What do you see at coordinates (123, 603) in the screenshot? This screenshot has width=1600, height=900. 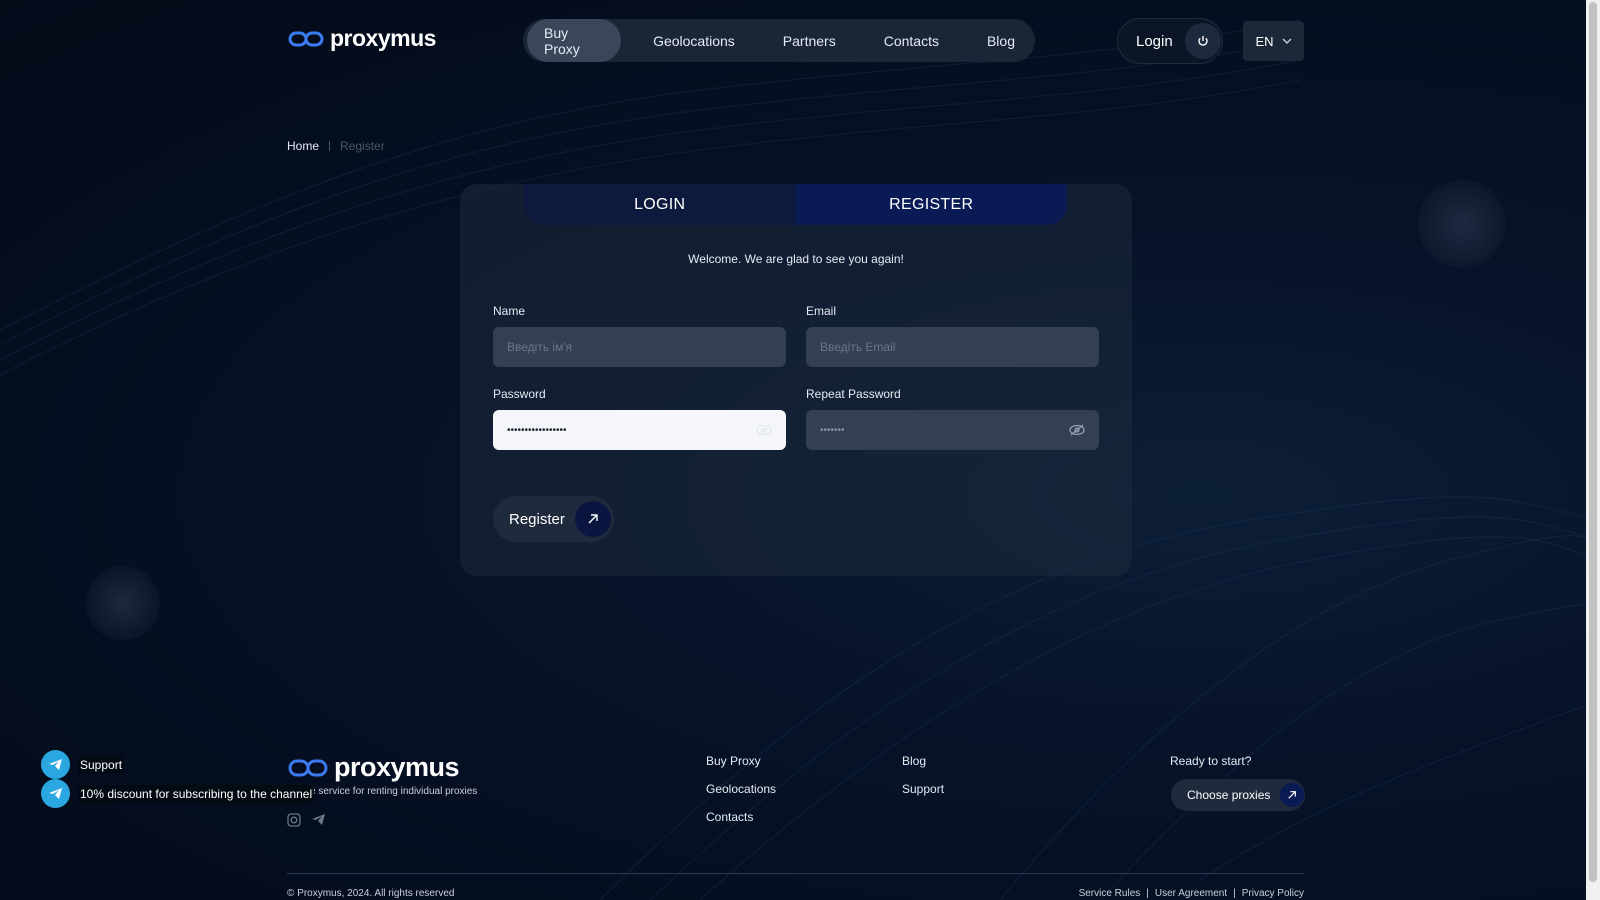 I see `decorative-circle-left` at bounding box center [123, 603].